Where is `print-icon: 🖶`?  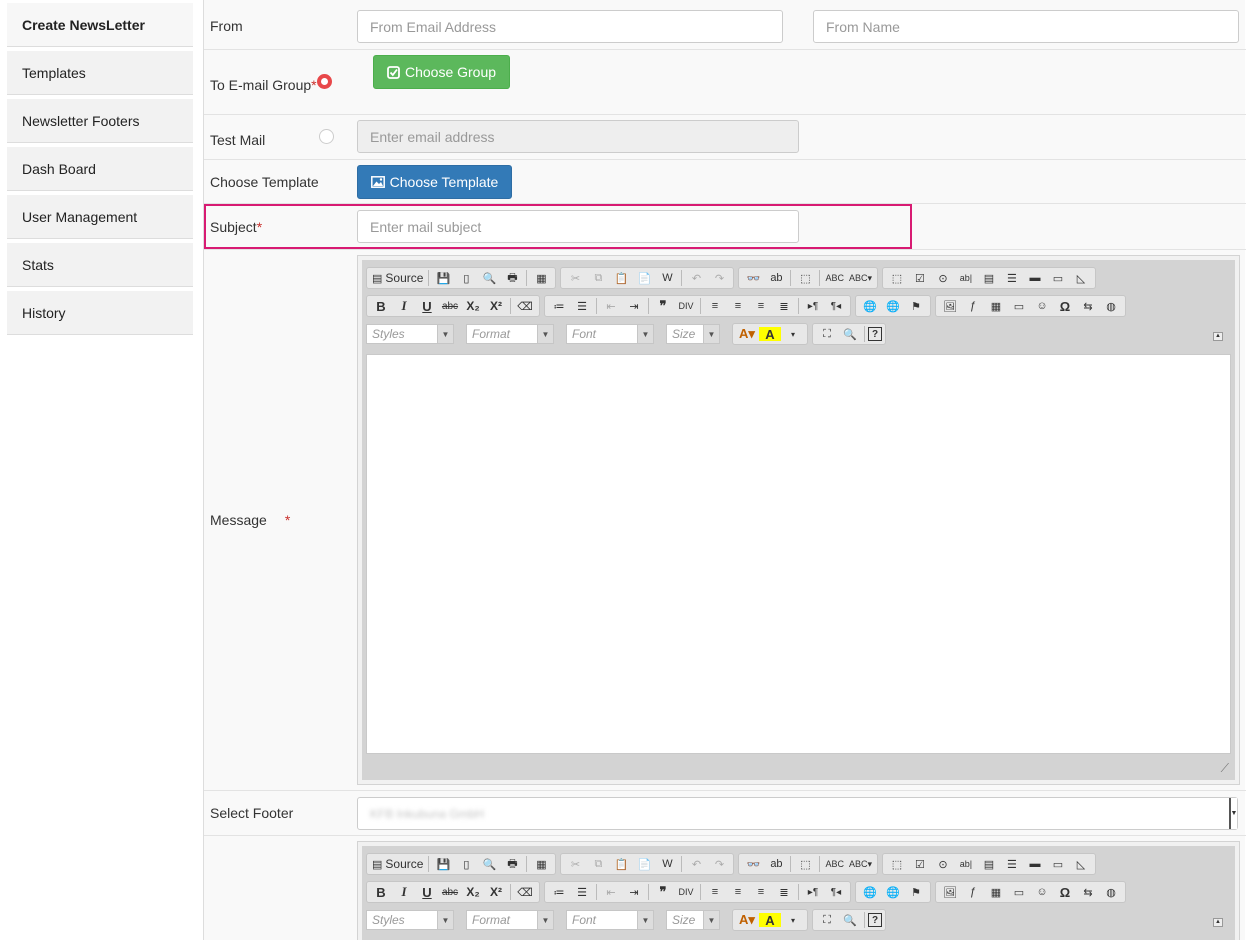
print-icon: 🖶 is located at coordinates (512, 278).